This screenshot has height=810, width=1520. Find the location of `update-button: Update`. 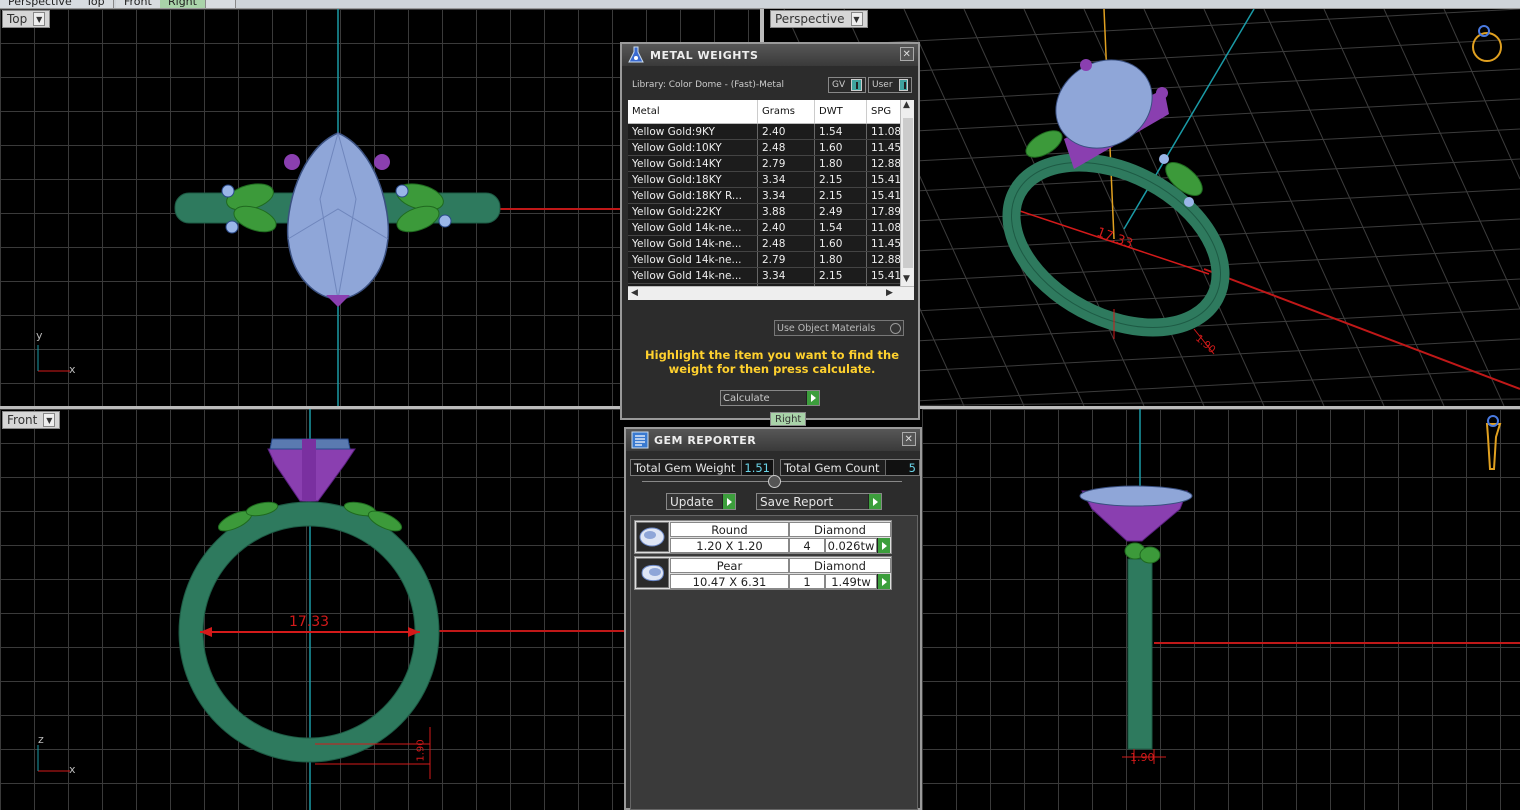

update-button: Update is located at coordinates (701, 501).